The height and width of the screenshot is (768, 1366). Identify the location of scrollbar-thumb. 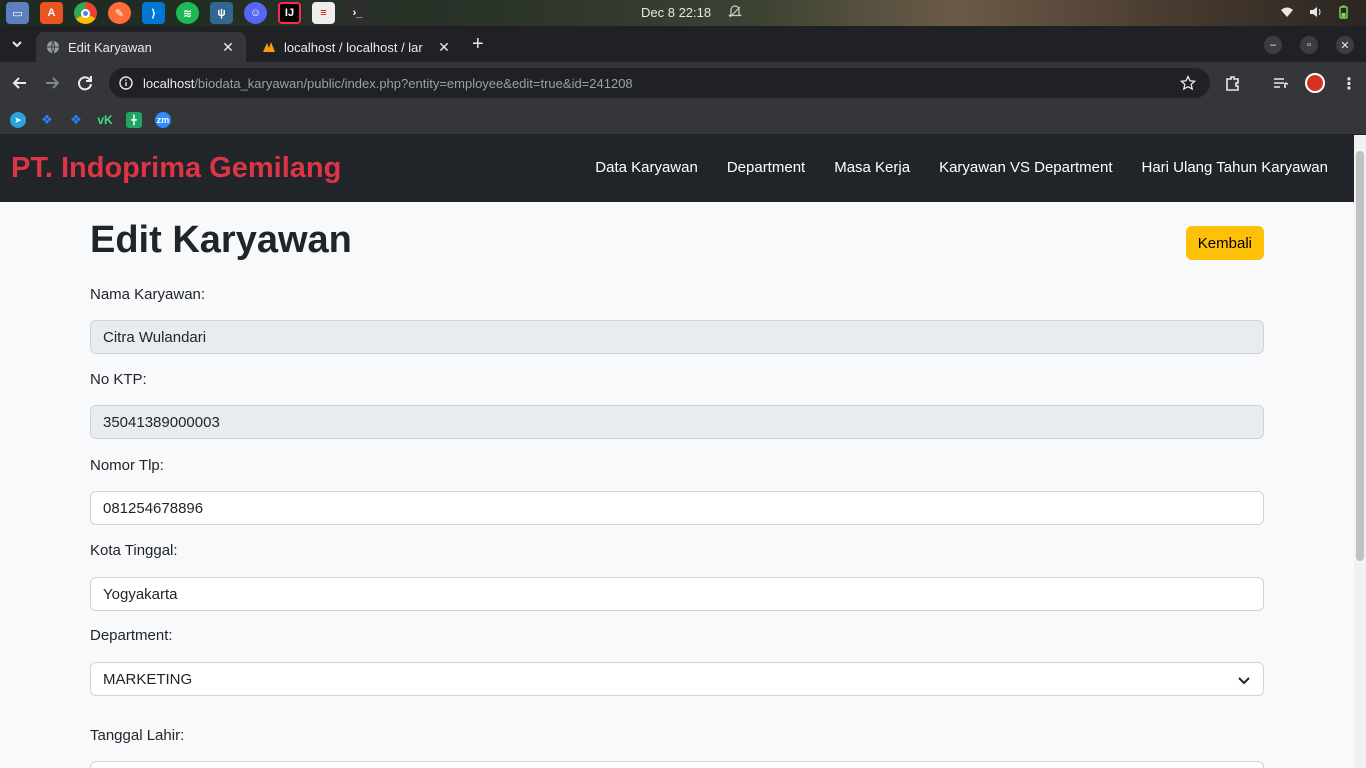
(1360, 356).